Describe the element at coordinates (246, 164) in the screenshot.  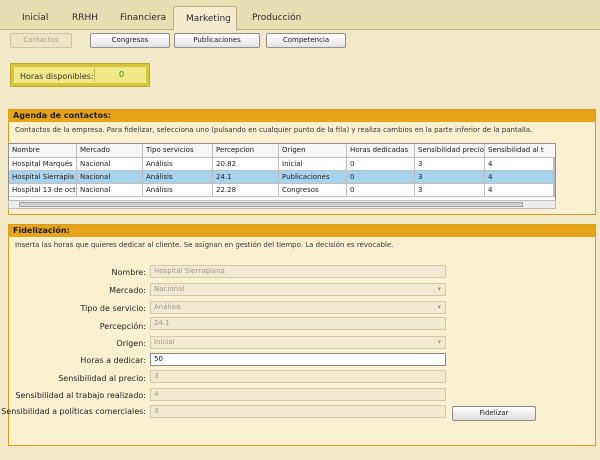
I see `table-cell: 20.82` at that location.